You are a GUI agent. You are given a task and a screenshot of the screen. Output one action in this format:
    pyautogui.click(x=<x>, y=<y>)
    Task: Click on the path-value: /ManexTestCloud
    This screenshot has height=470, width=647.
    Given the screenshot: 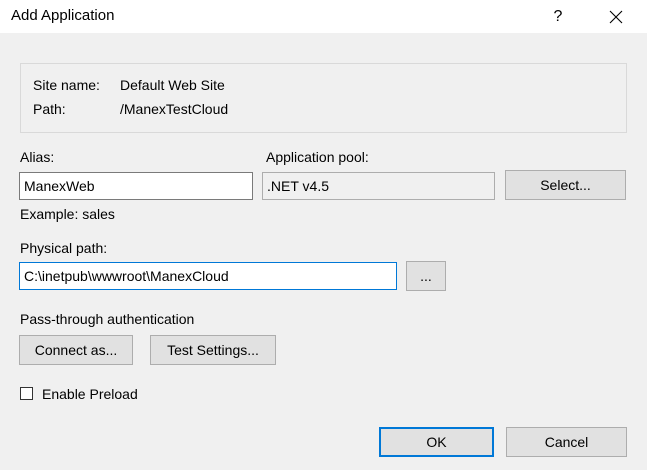 What is the action you would take?
    pyautogui.click(x=174, y=109)
    